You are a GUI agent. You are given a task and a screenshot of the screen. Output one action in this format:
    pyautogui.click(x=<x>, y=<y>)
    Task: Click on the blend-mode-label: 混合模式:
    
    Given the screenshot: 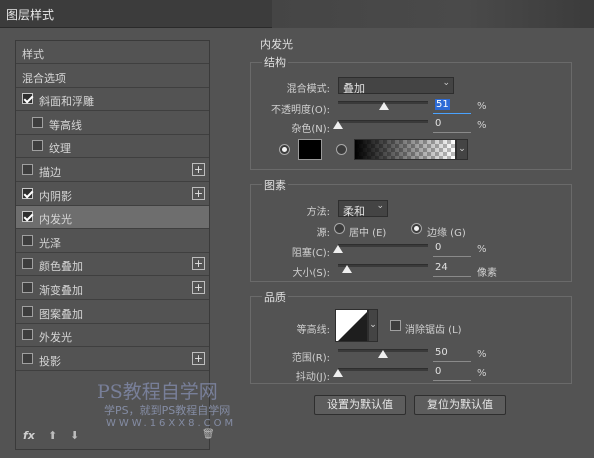 What is the action you would take?
    pyautogui.click(x=308, y=89)
    